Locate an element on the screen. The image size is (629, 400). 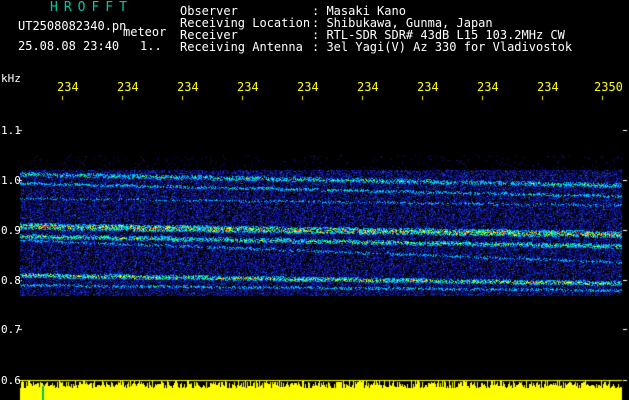
antenna-value: : 3el Yagi(V) Az 330 for Vladivostok is located at coordinates (442, 47).